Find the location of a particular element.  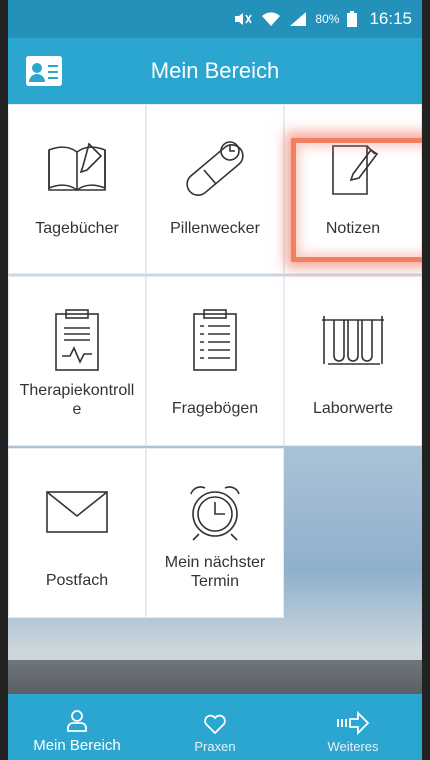

tile-laborwerte: Laborwerte is located at coordinates (353, 361).